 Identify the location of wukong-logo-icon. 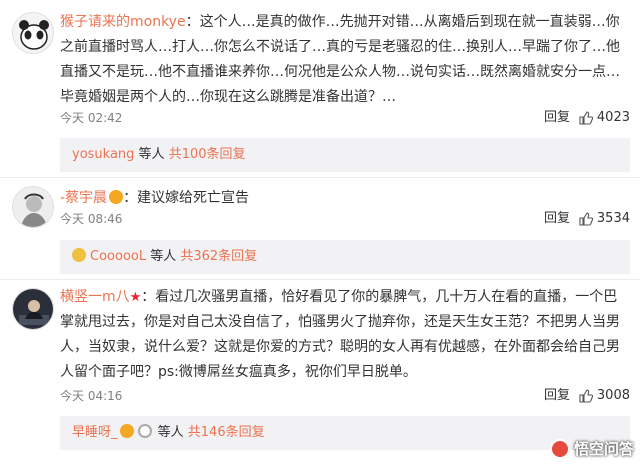
(559, 448).